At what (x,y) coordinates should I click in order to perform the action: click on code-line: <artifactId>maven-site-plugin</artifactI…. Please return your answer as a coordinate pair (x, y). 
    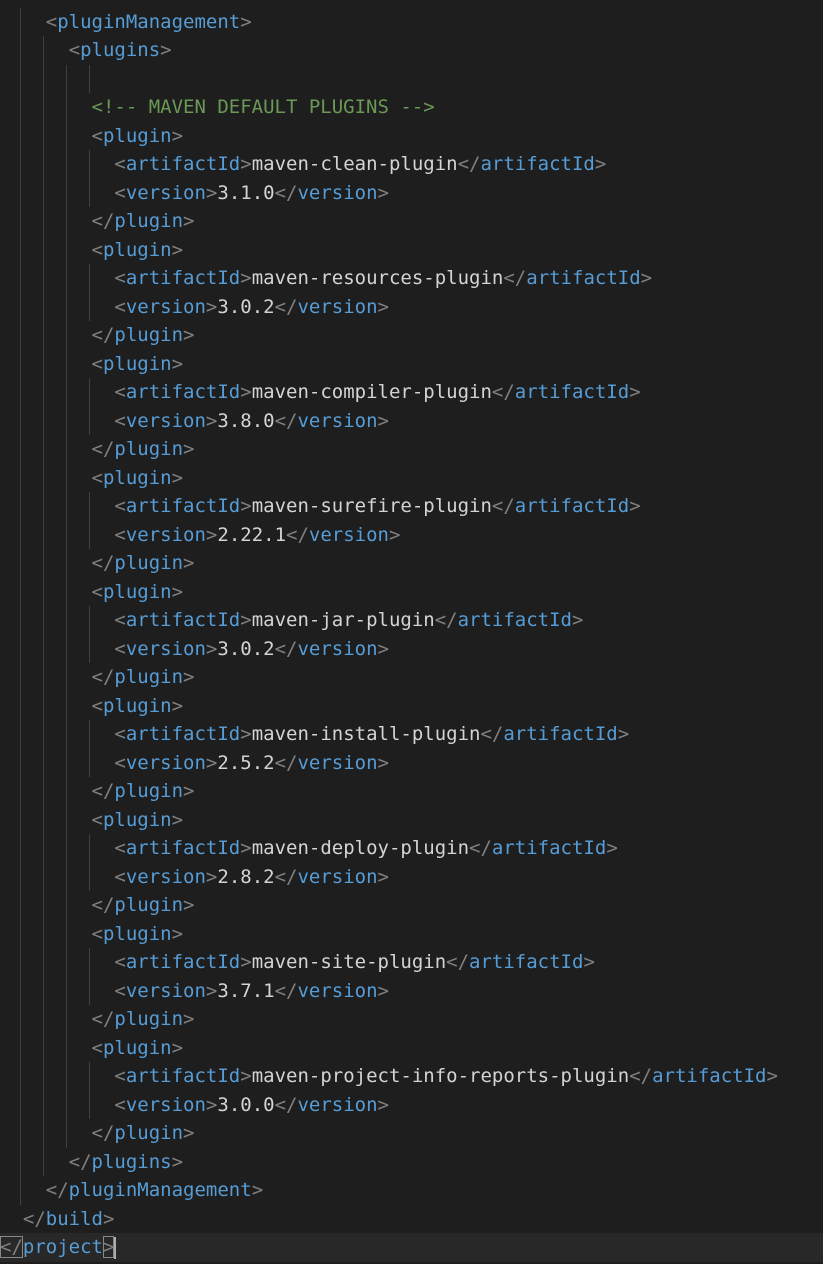
    Looking at the image, I should click on (411, 962).